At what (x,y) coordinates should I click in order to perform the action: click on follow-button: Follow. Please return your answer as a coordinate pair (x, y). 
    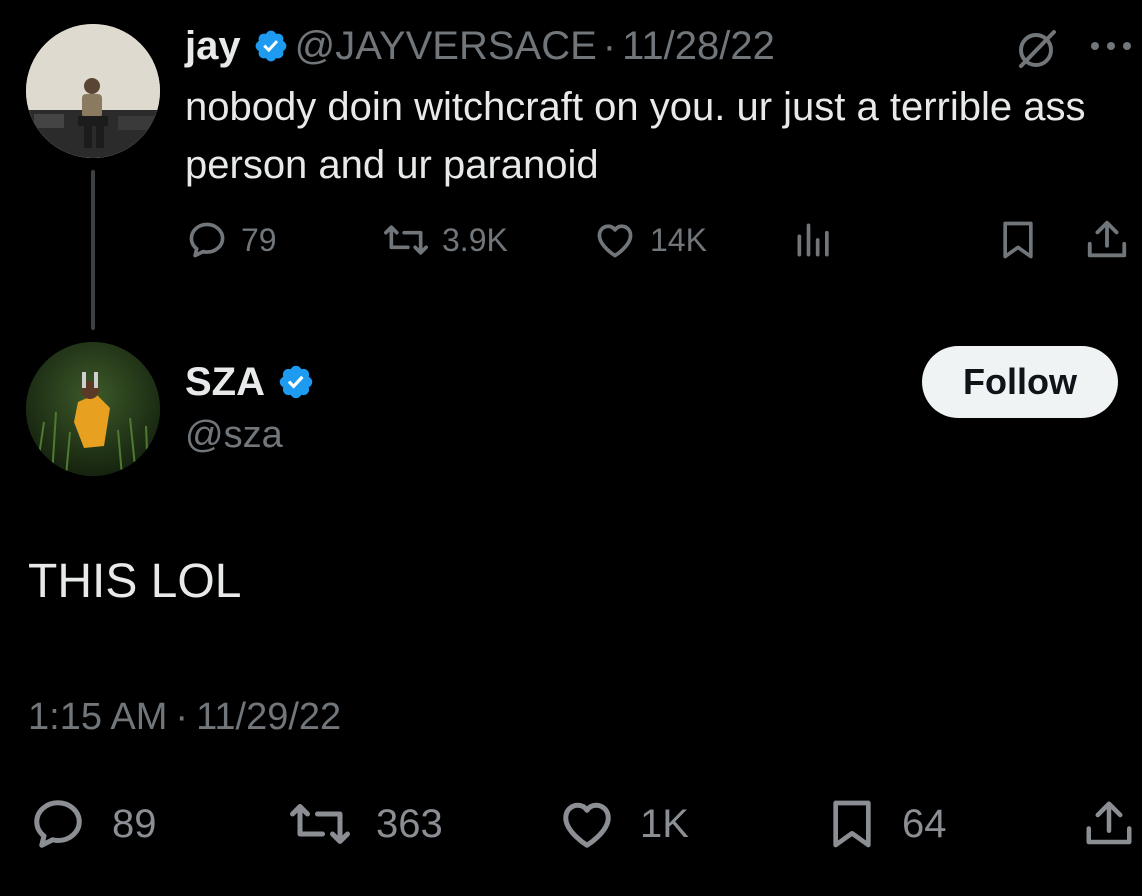
    Looking at the image, I should click on (1020, 382).